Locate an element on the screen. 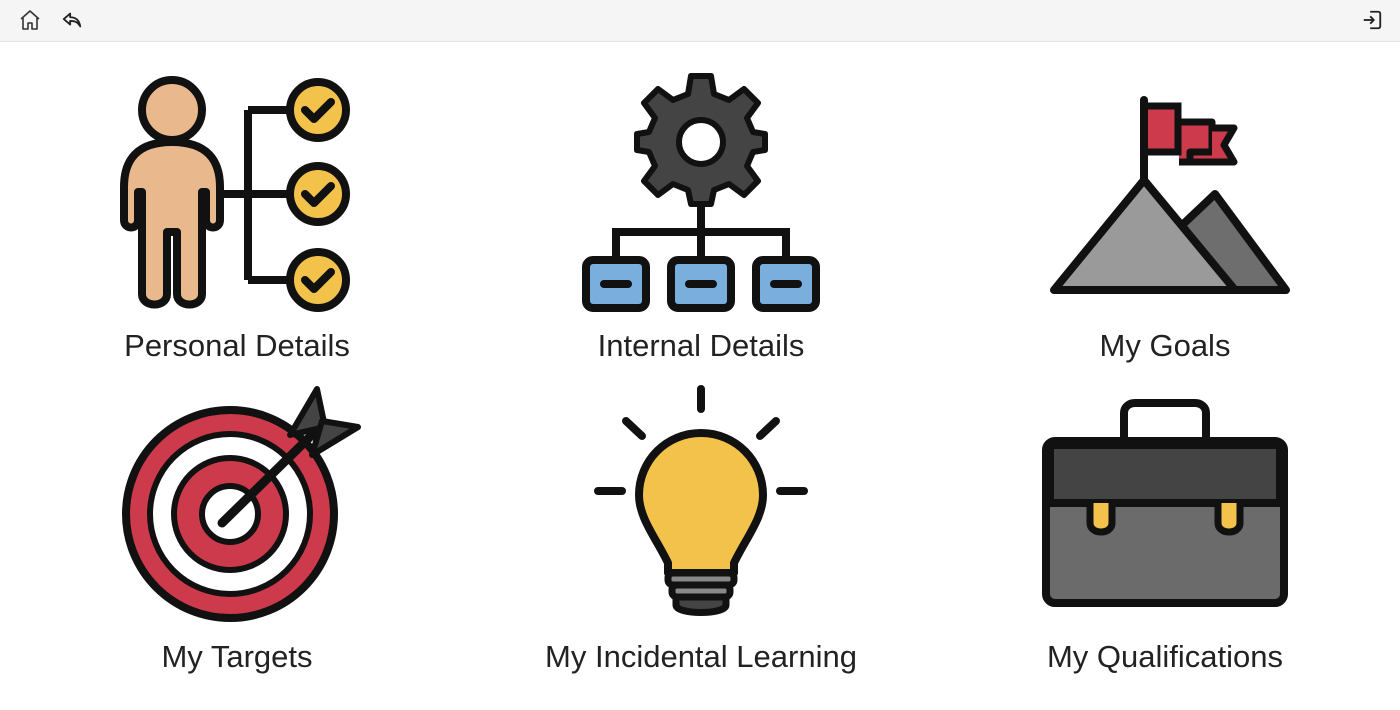  mountain-flag-icon is located at coordinates (1170, 195).